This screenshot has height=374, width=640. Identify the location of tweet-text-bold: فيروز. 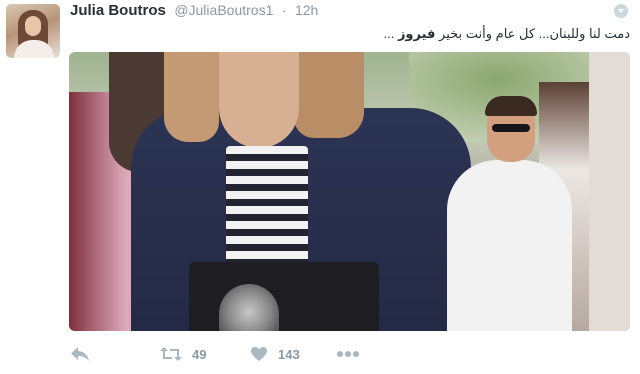
(416, 33).